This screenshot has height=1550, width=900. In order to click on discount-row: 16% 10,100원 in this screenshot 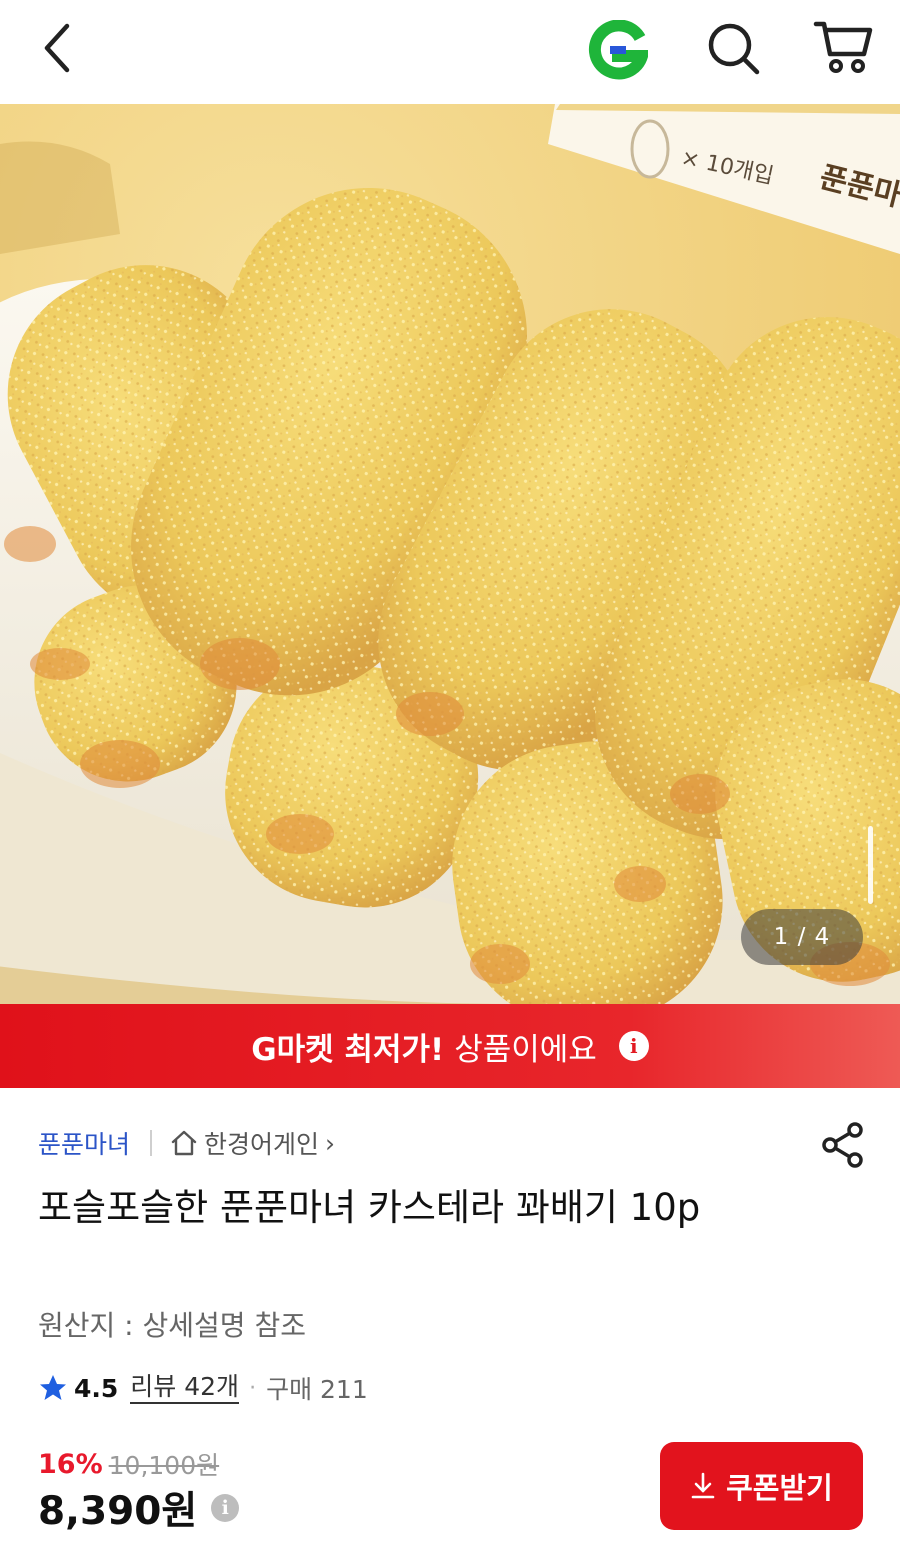, I will do `click(128, 1464)`.